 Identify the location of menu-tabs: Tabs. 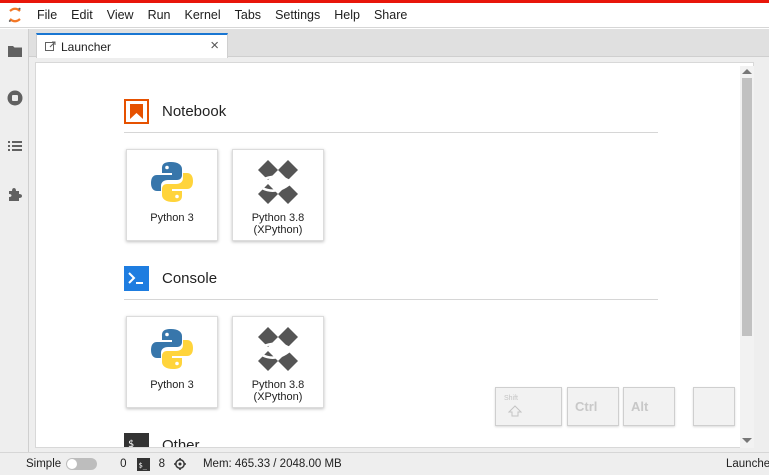
(248, 15).